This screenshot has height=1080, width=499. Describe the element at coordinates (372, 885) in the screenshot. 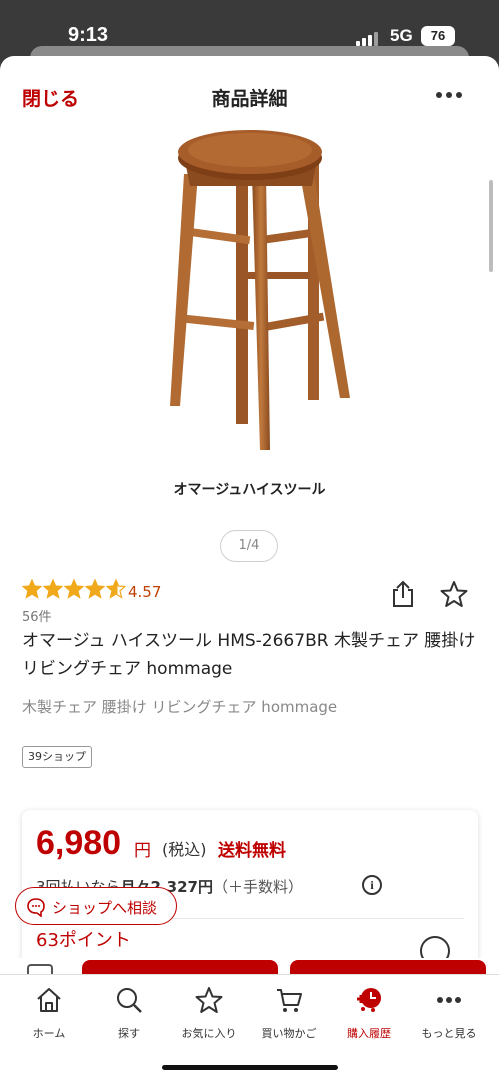

I see `info-icon: i` at that location.